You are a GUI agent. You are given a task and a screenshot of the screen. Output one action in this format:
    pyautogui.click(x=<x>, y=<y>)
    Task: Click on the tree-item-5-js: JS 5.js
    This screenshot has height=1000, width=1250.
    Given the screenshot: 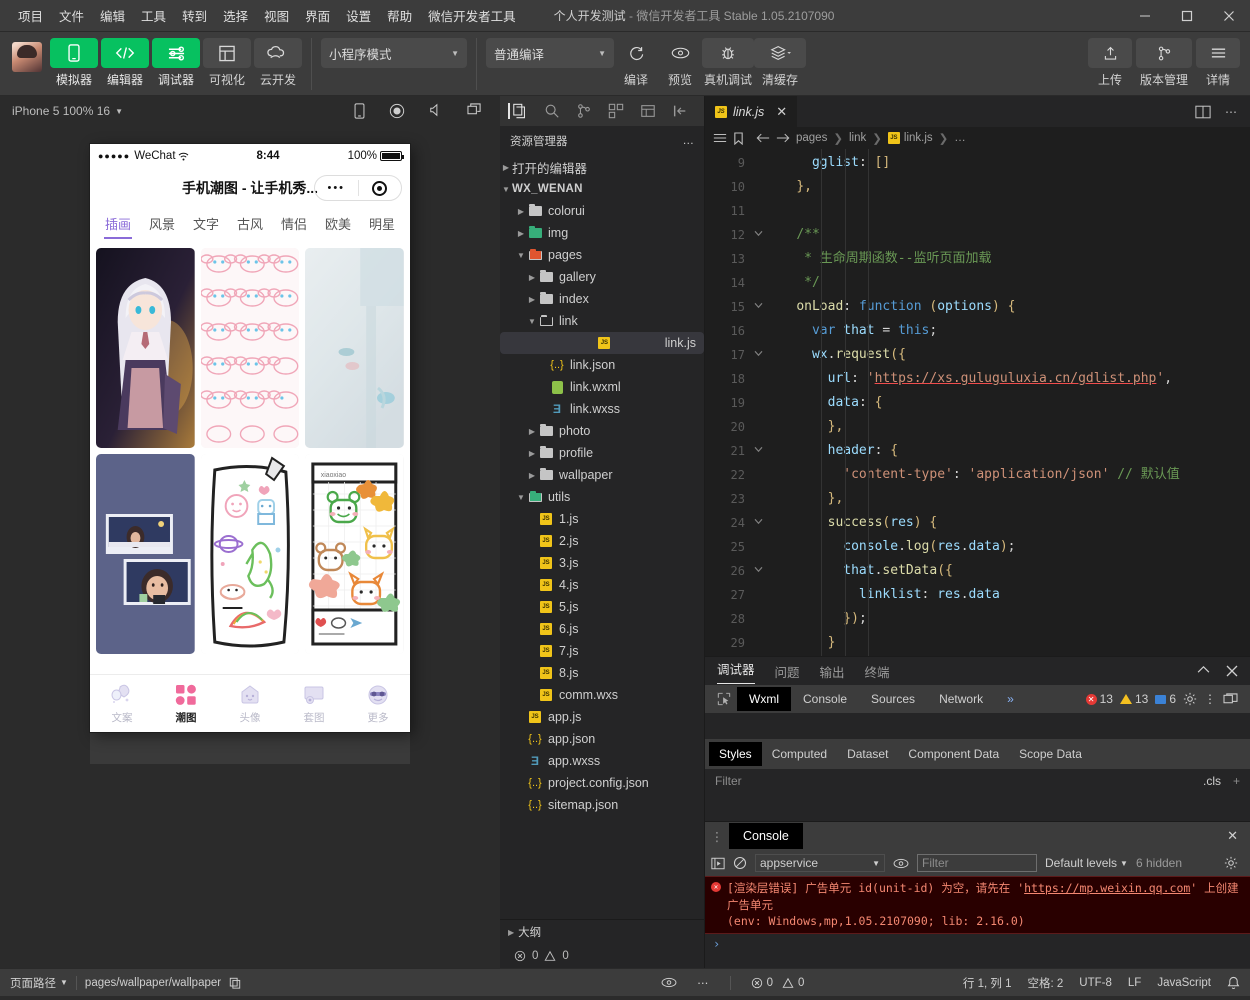 What is the action you would take?
    pyautogui.click(x=602, y=607)
    